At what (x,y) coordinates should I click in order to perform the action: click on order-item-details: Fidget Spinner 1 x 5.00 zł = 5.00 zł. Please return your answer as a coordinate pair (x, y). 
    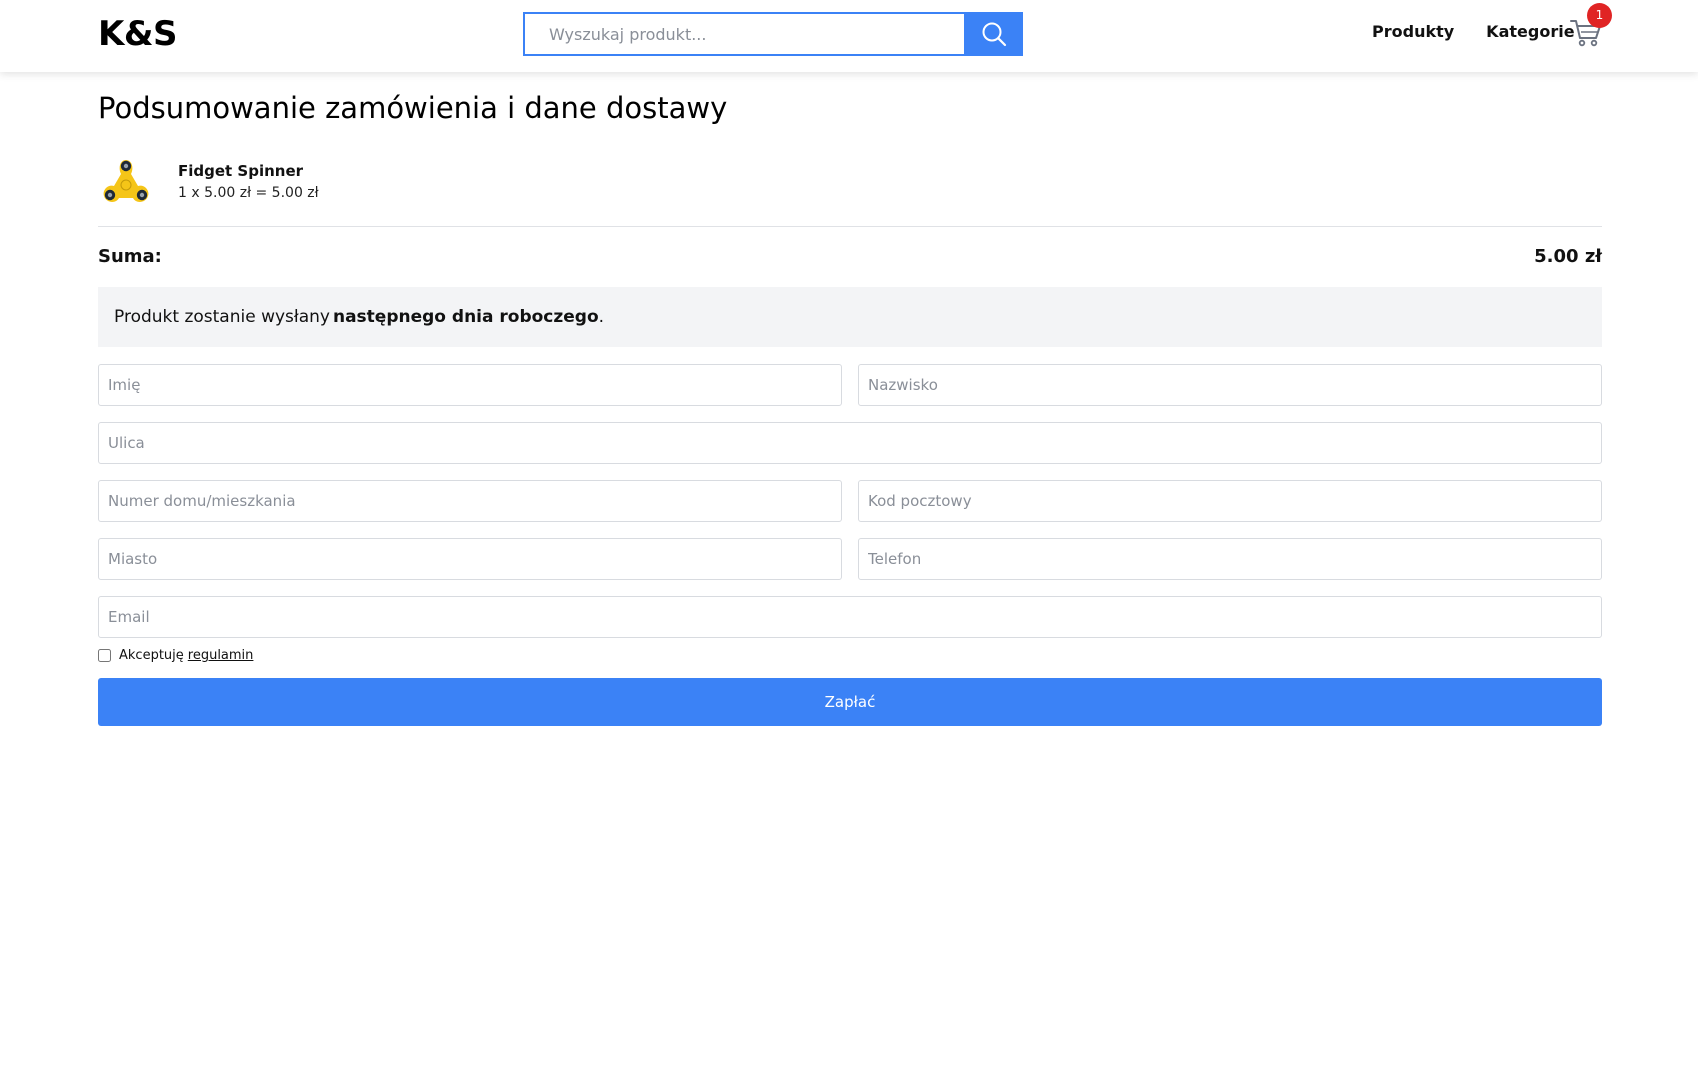
    Looking at the image, I should click on (248, 182).